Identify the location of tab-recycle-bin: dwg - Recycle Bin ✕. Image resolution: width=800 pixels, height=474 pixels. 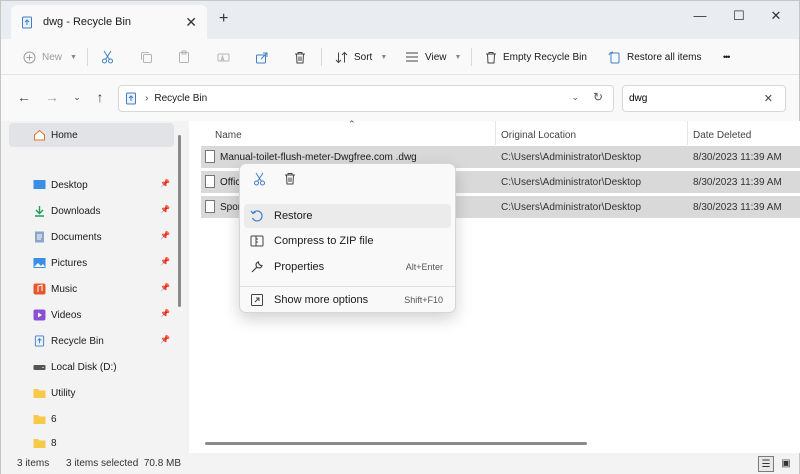
(109, 22).